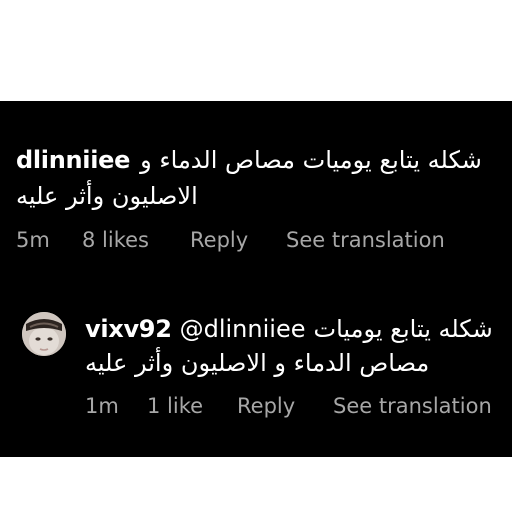 The image size is (512, 512). I want to click on avatar-image-icon, so click(44, 334).